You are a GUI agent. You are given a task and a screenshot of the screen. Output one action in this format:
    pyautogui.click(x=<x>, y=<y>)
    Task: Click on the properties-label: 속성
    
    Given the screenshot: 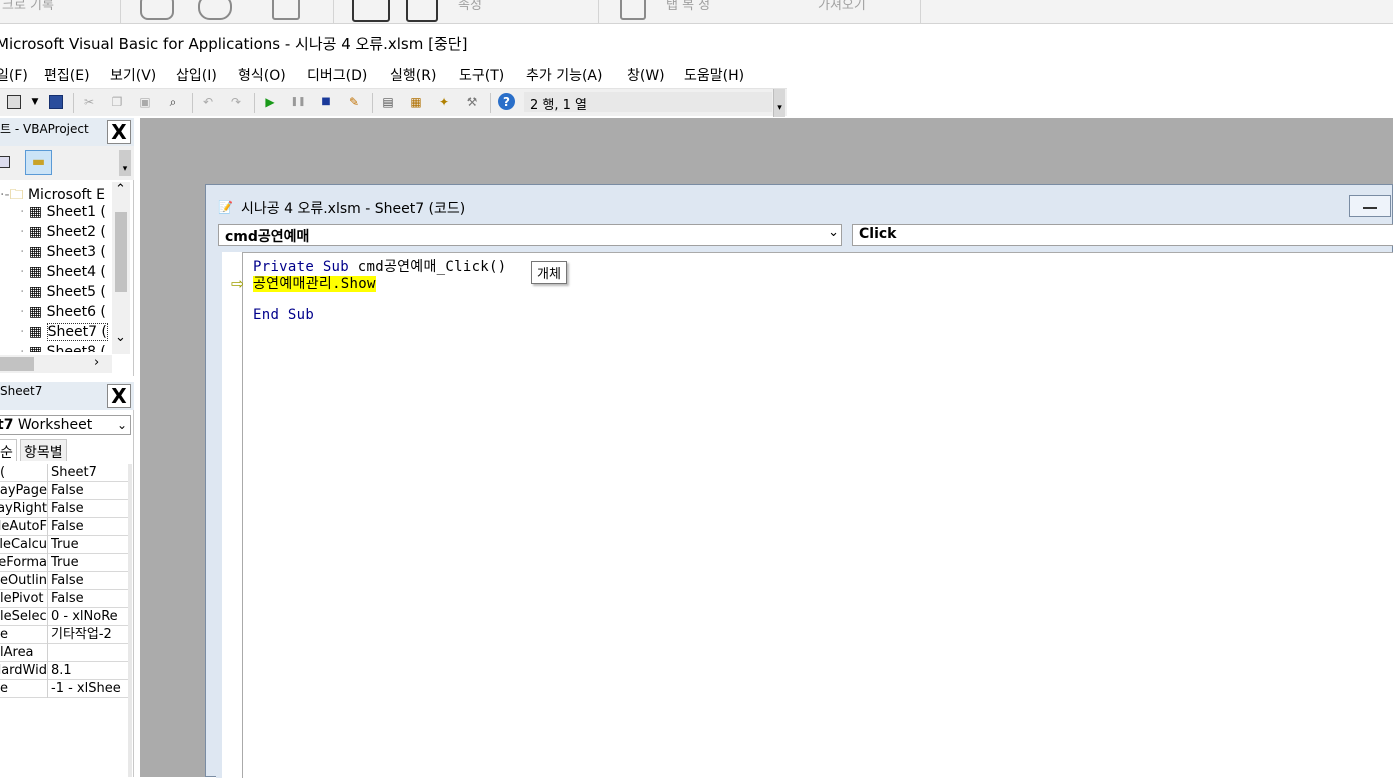 What is the action you would take?
    pyautogui.click(x=470, y=6)
    